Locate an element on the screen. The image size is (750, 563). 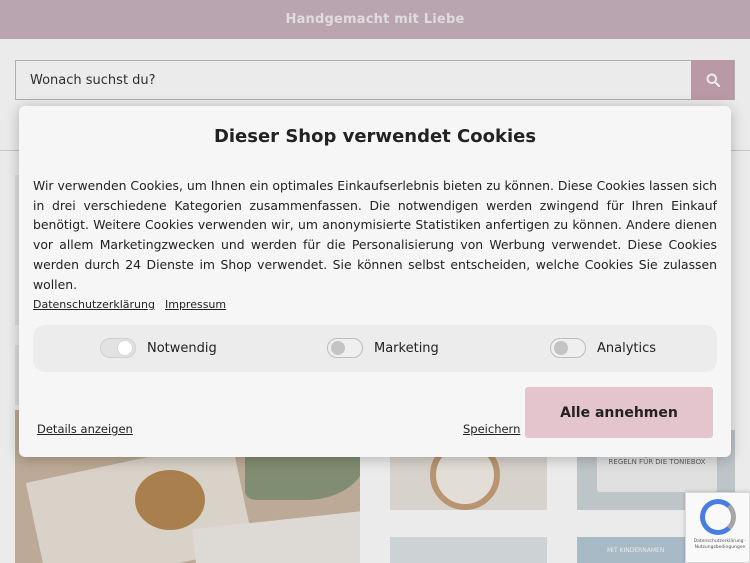
imprint-link: Impressum is located at coordinates (195, 304).